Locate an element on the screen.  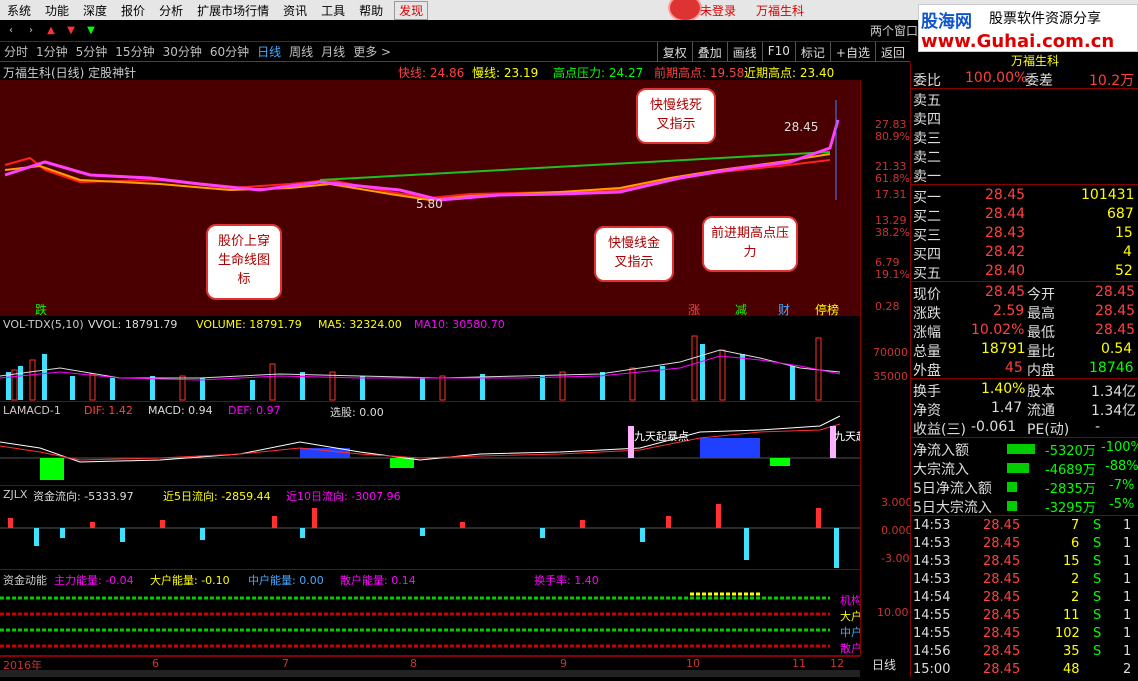
tick-time: 14:53 is located at coordinates (932, 543).